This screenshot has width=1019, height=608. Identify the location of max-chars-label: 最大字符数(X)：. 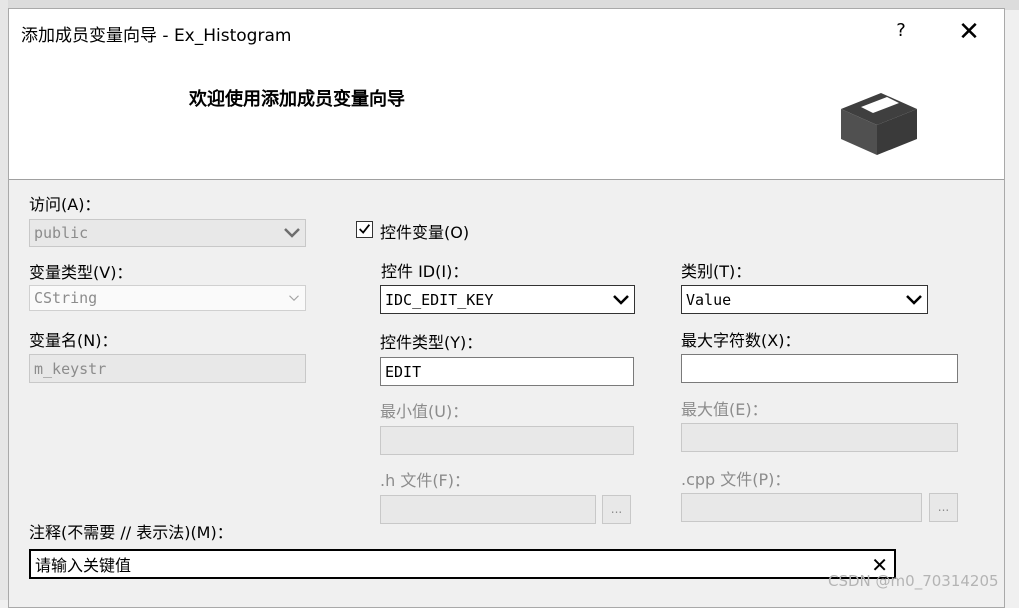
(741, 340).